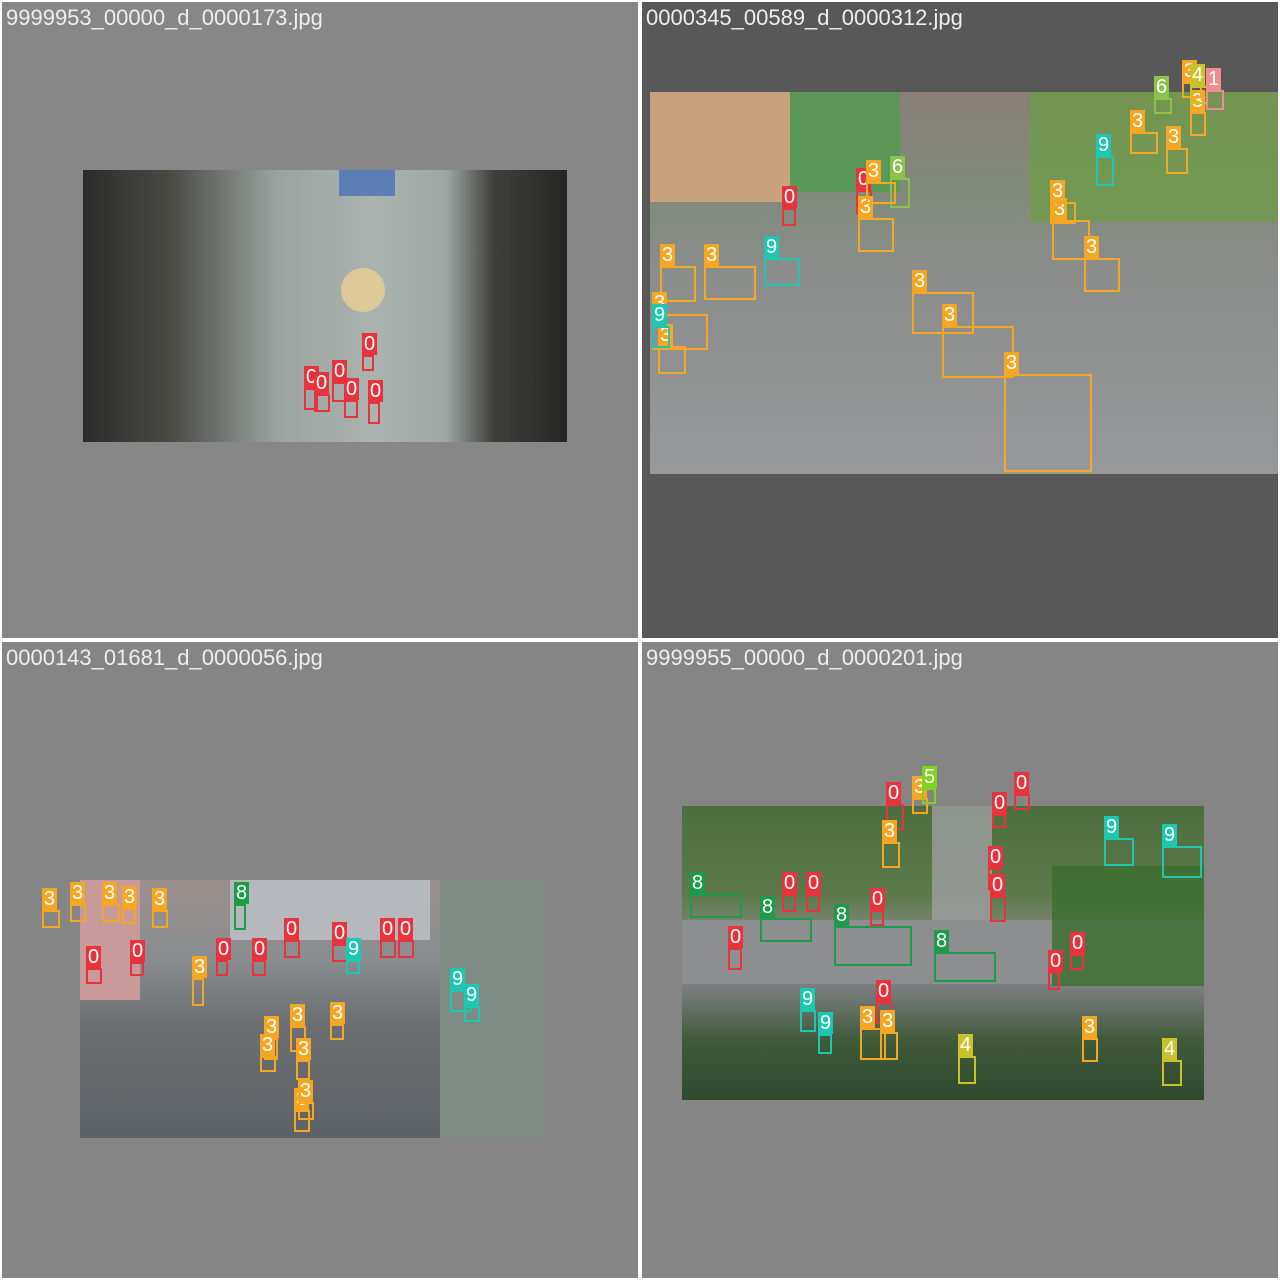 The image size is (1280, 1280). I want to click on detection-class-label: 5, so click(930, 777).